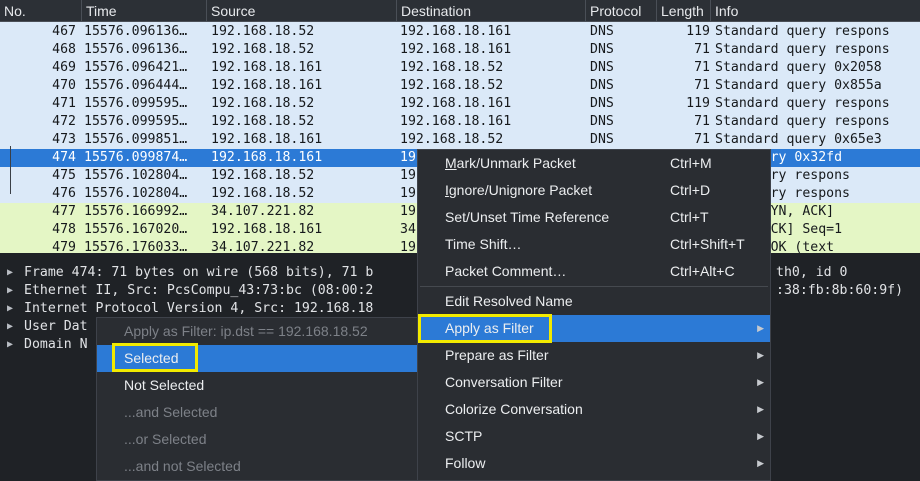  I want to click on column-no: No., so click(41, 11).